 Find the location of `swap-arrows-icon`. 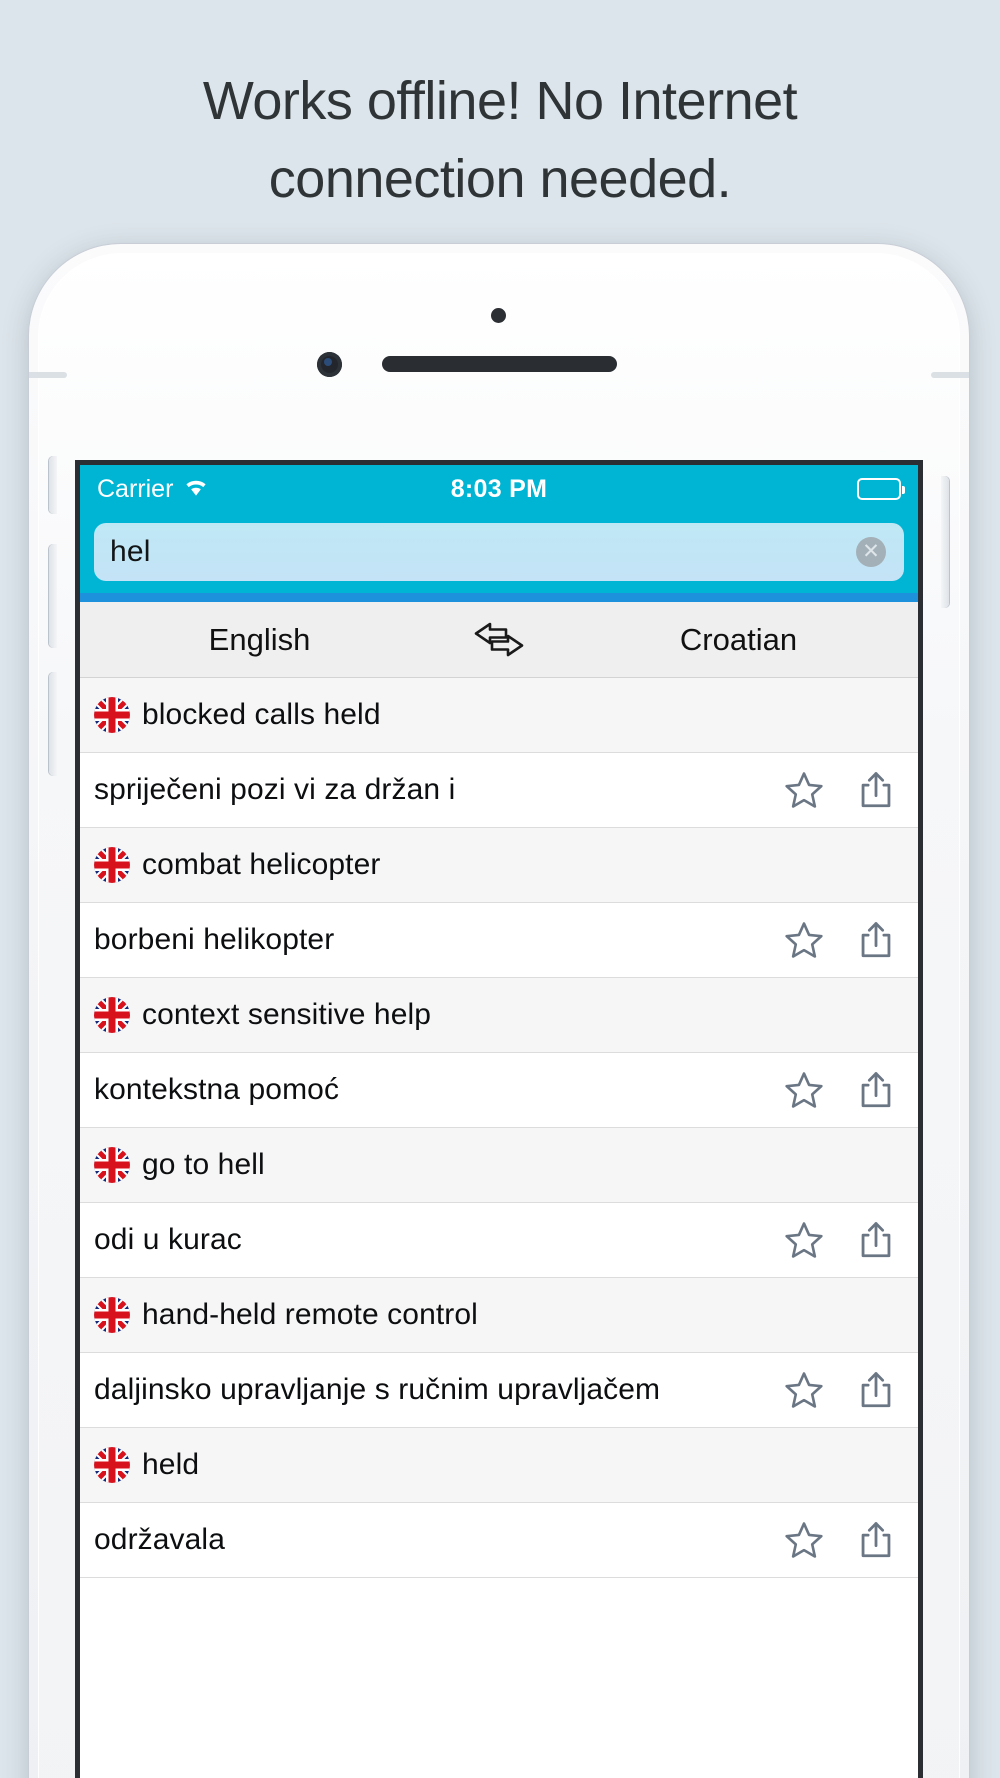

swap-arrows-icon is located at coordinates (499, 640).